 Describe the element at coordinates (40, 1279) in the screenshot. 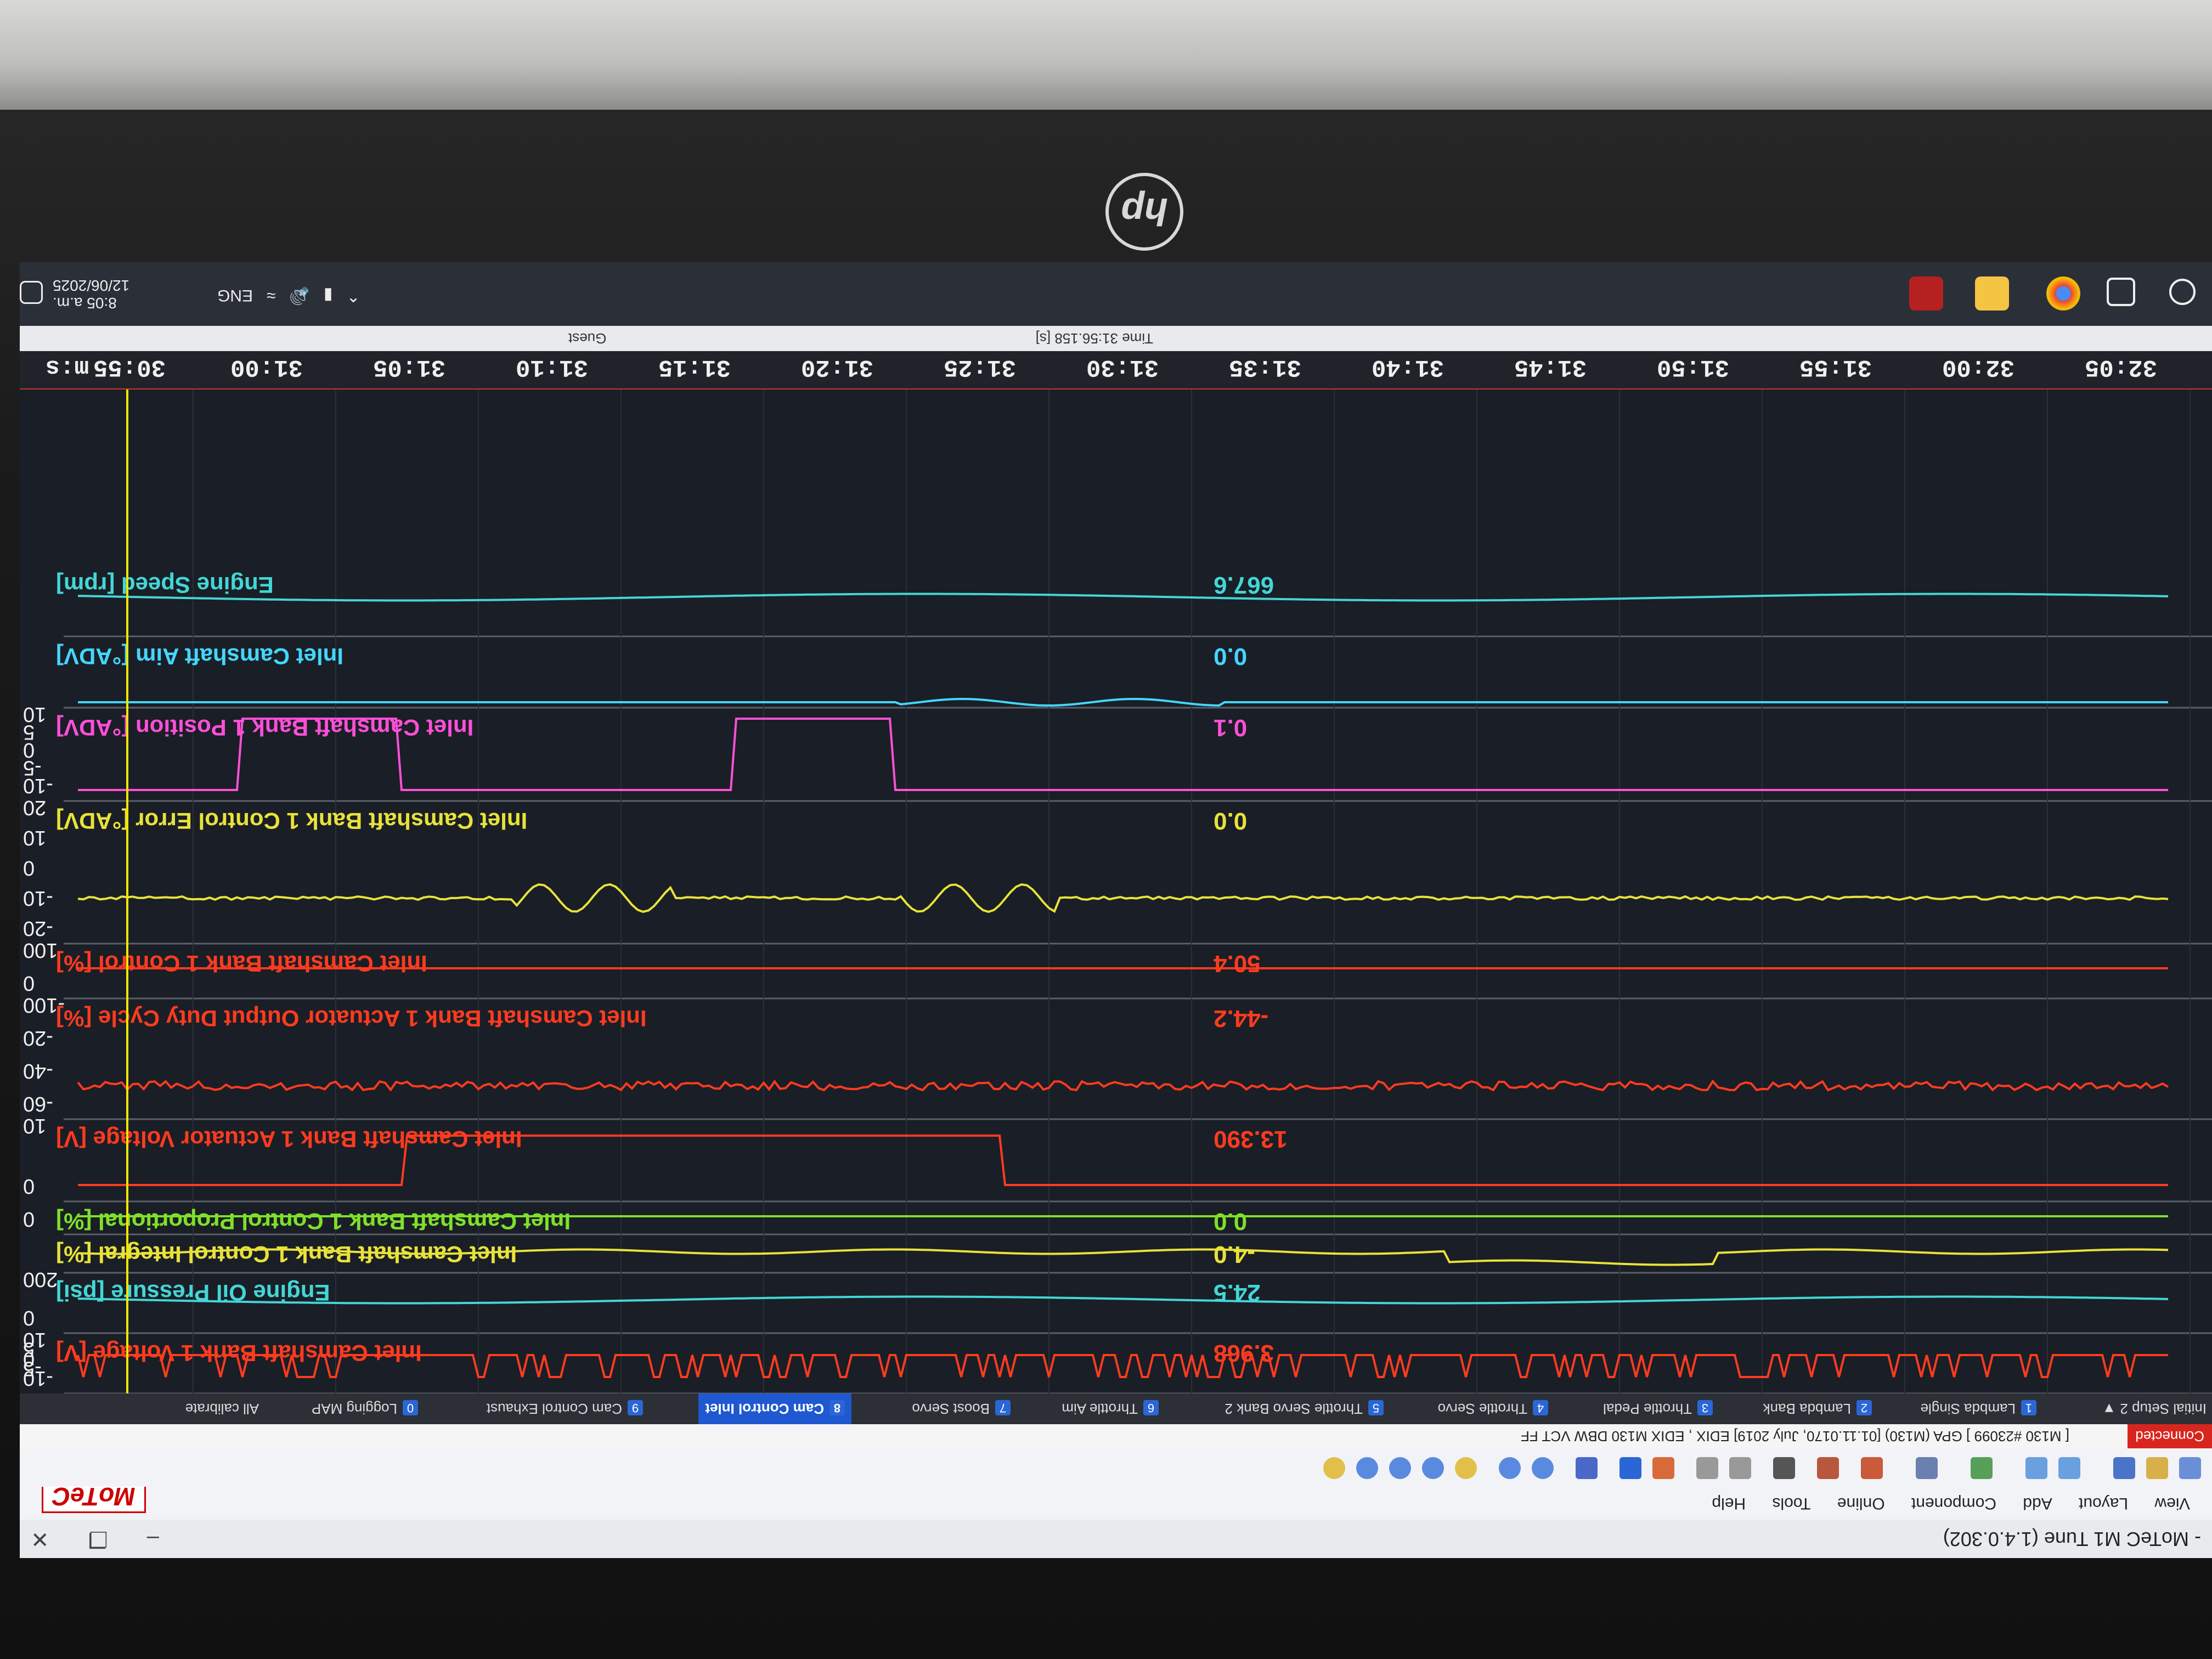

I see `y-scale-label: 200` at that location.